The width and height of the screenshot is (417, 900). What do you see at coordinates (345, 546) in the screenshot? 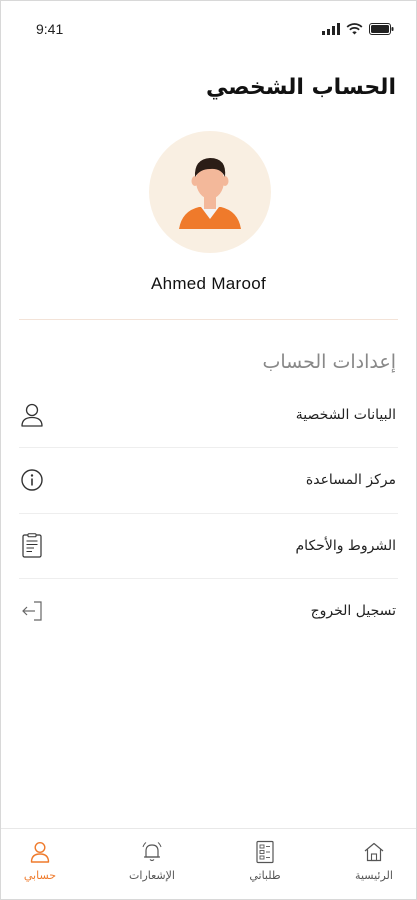
I see `menu-item-label: الشروط والأحكام` at bounding box center [345, 546].